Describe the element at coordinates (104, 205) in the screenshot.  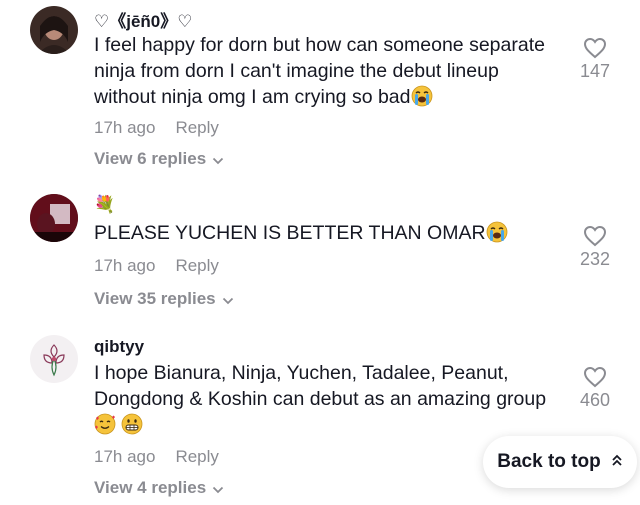
I see `comment-username: 💐` at that location.